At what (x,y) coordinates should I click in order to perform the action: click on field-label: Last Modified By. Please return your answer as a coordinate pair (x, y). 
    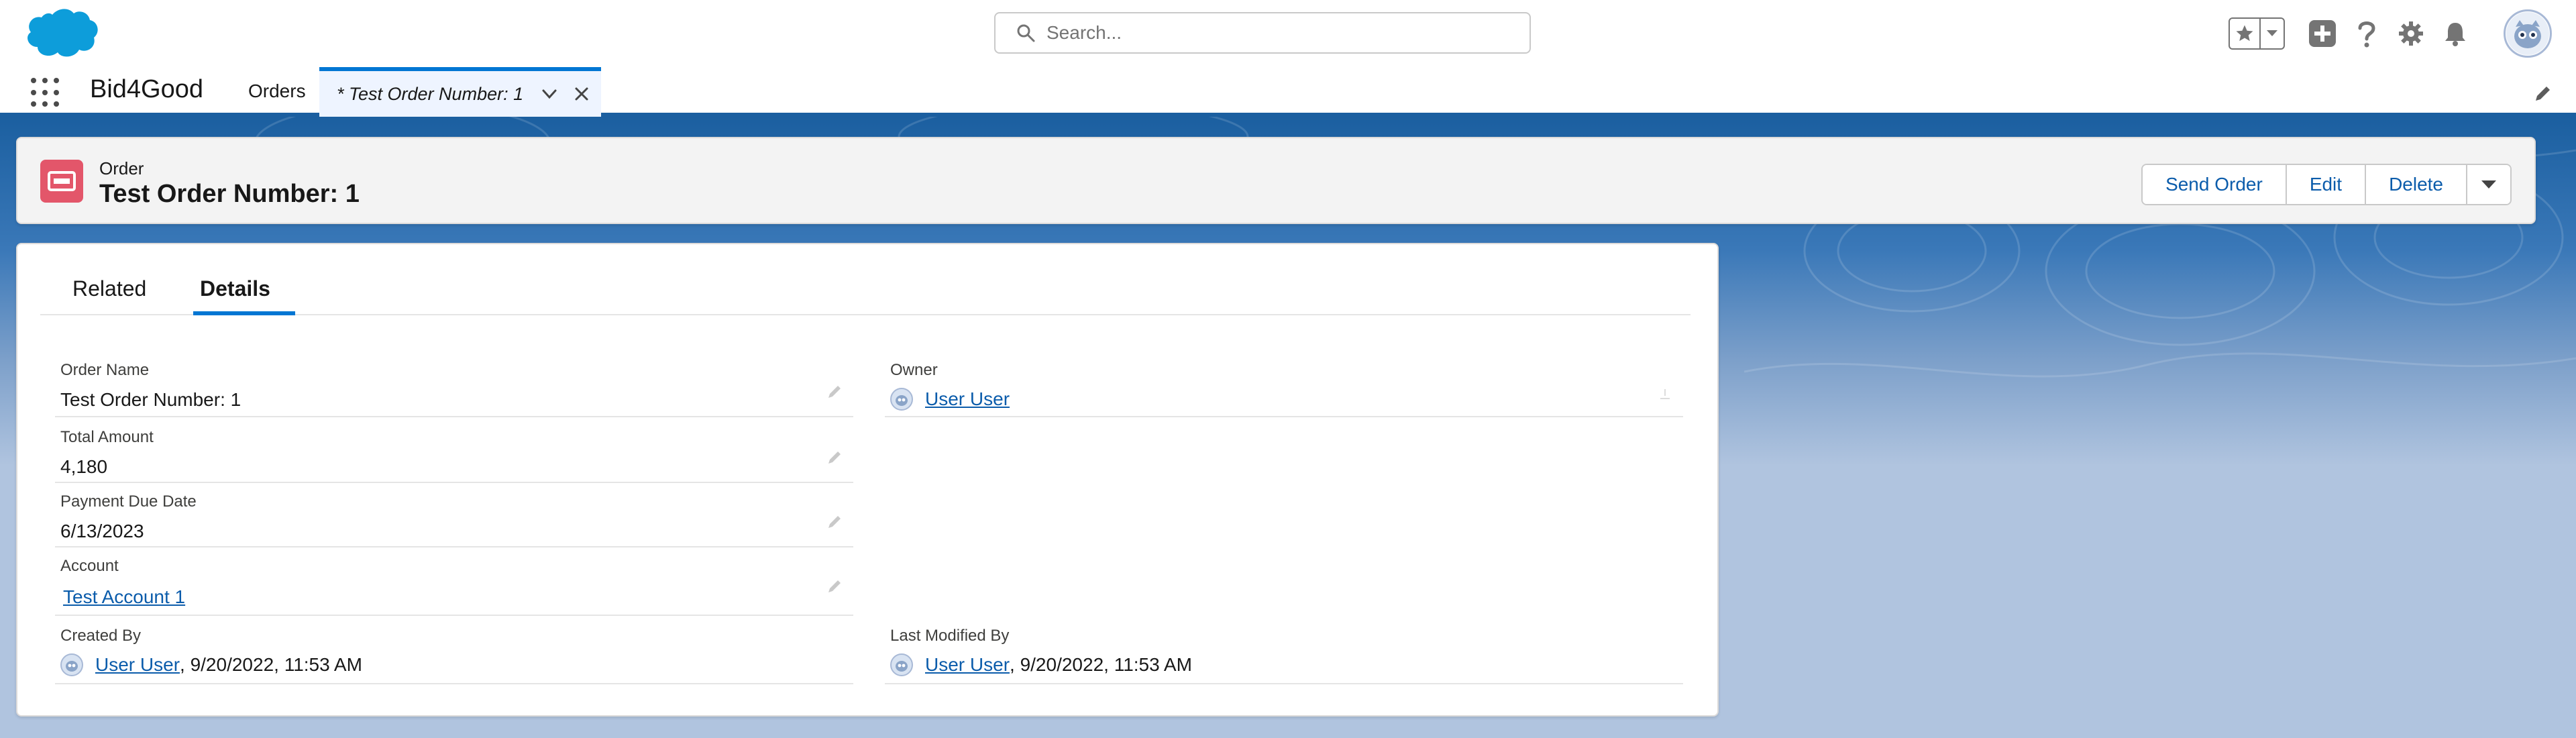
    Looking at the image, I should click on (950, 636).